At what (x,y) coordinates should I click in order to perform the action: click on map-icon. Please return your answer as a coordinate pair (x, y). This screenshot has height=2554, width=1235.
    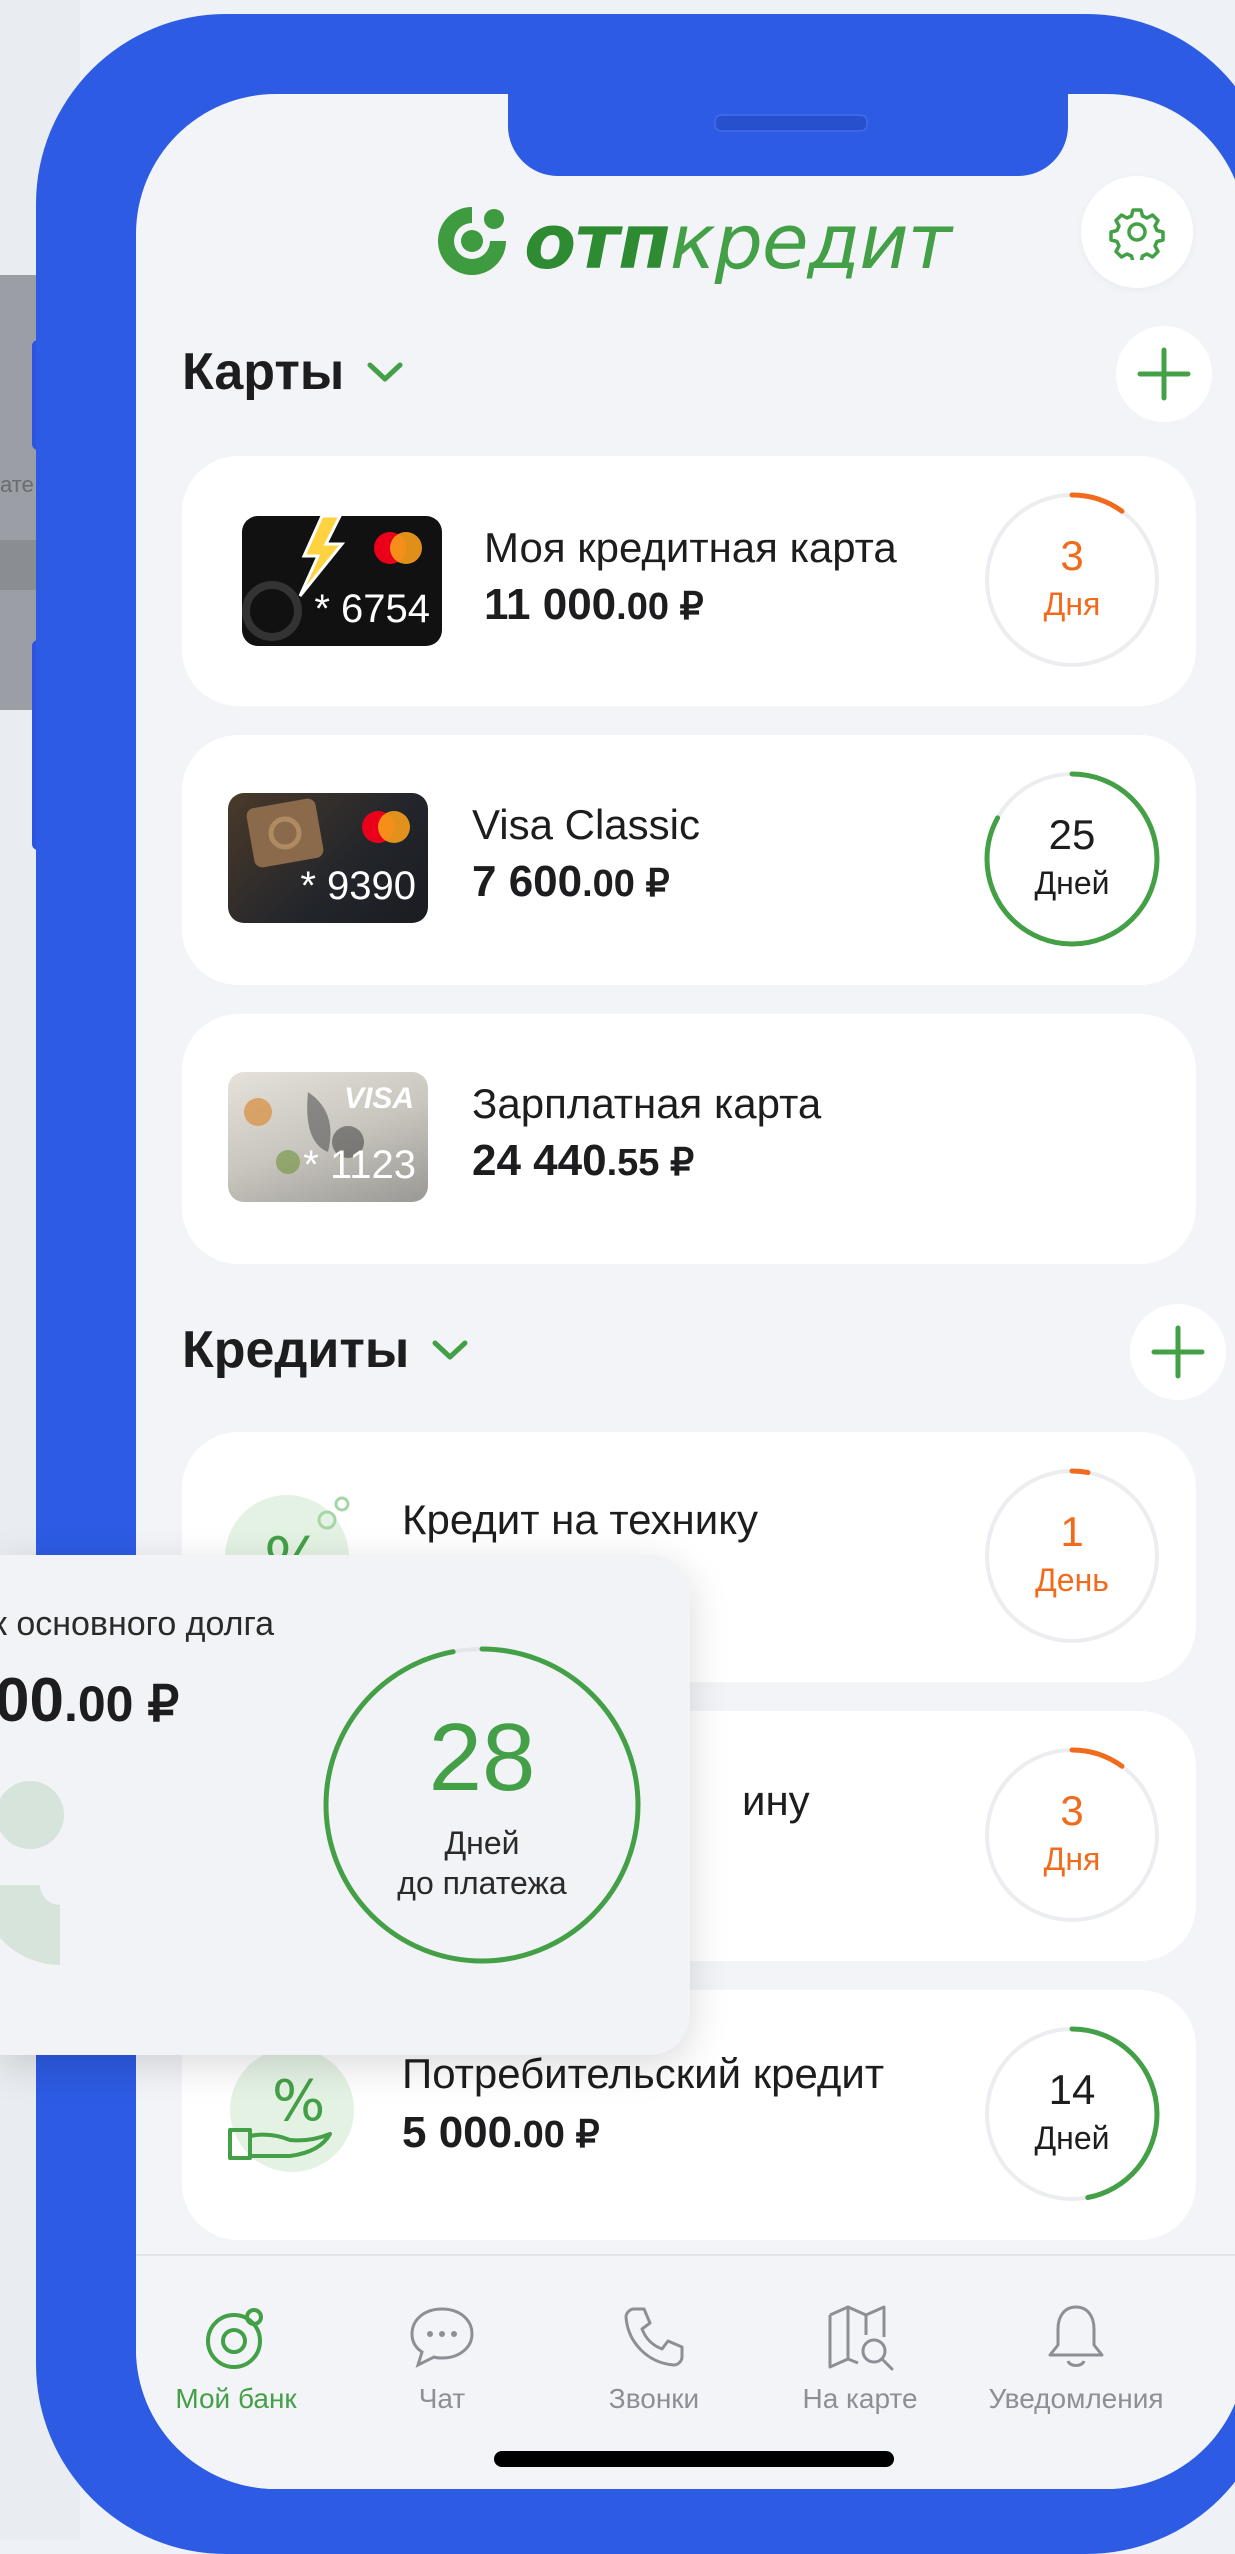
    Looking at the image, I should click on (861, 2338).